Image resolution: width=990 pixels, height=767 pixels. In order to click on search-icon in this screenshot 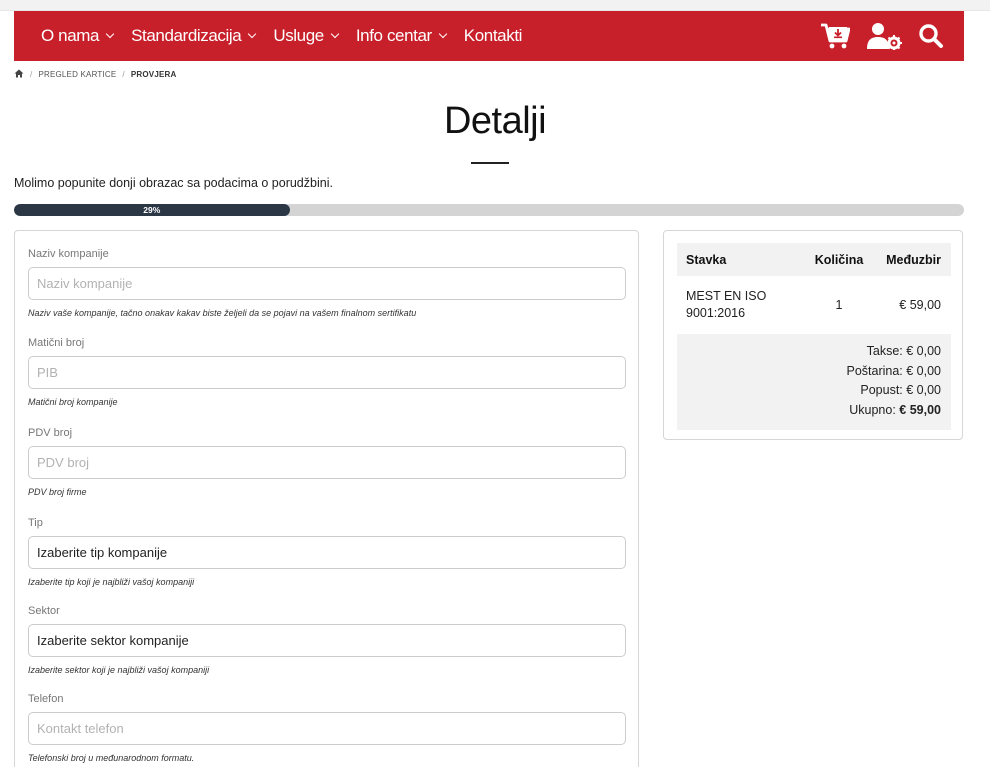, I will do `click(931, 36)`.